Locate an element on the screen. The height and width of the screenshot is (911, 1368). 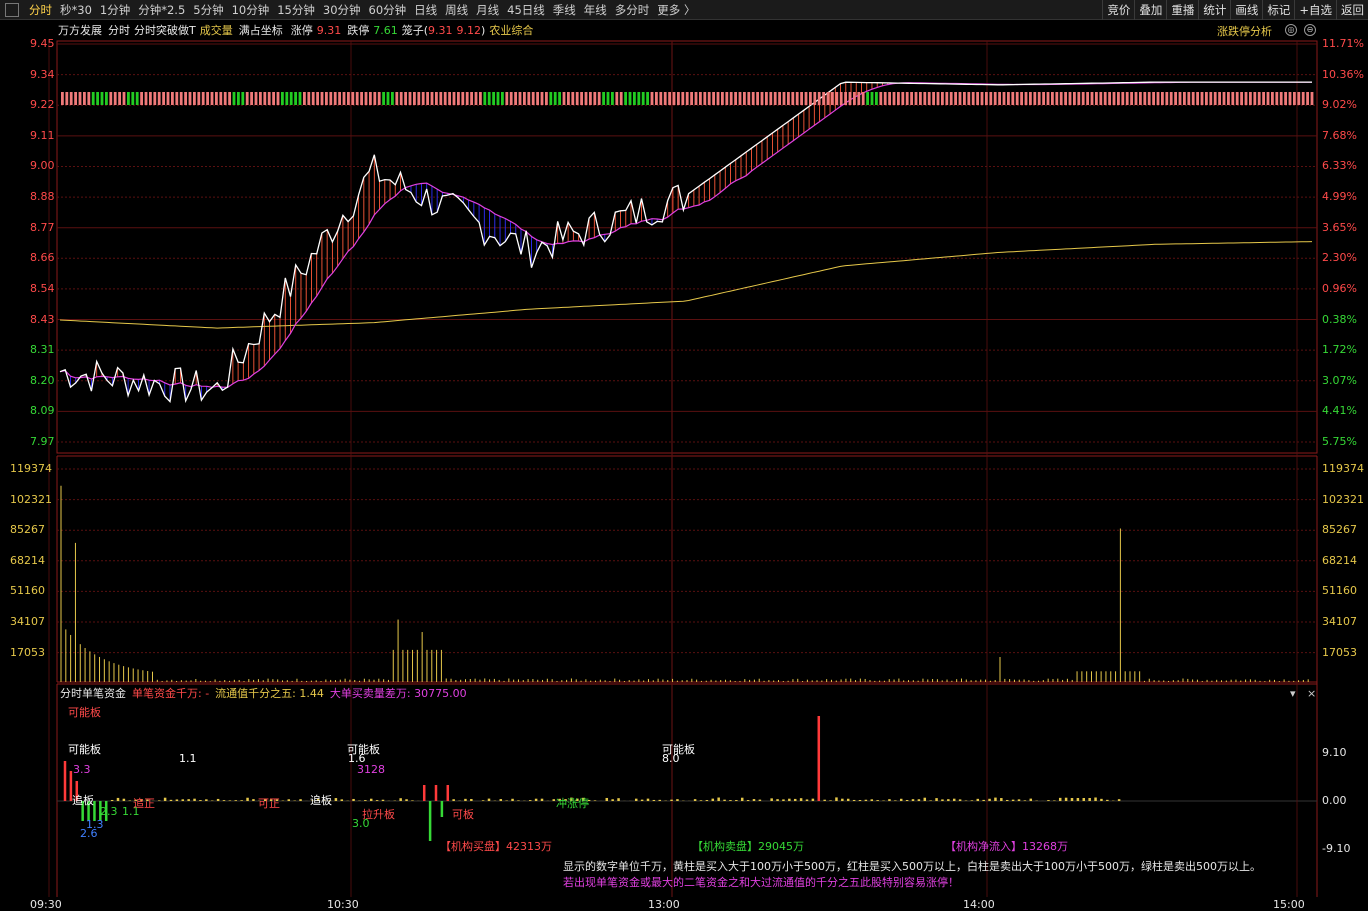
fund-signal-label: 追正 is located at coordinates (144, 803).